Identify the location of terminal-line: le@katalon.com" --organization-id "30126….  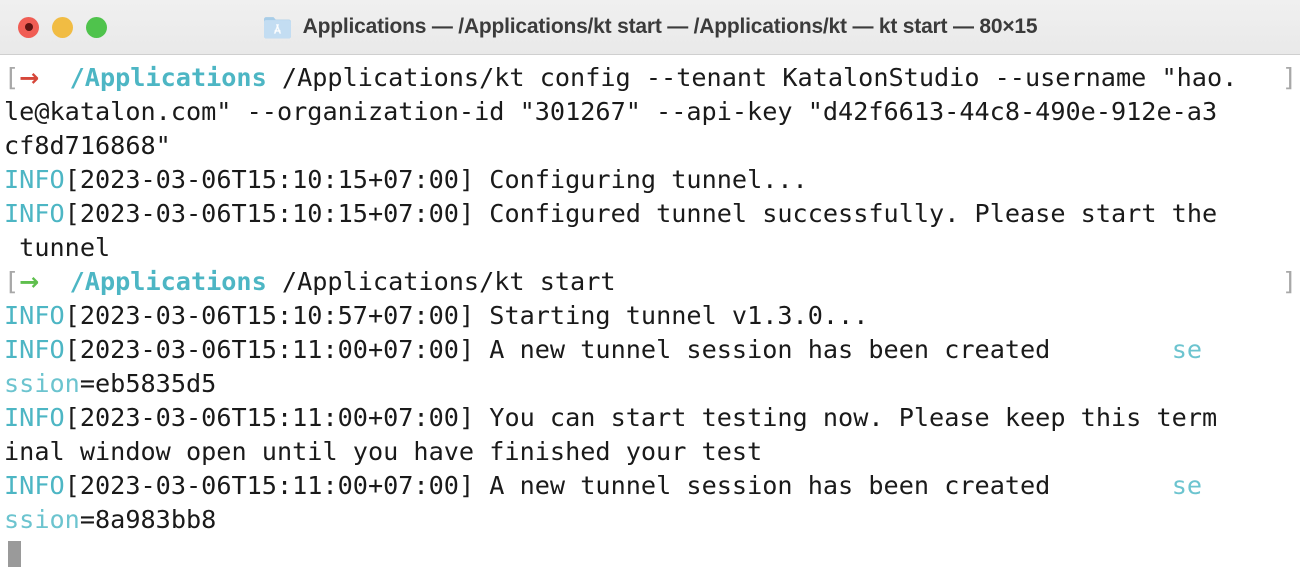
(650, 112).